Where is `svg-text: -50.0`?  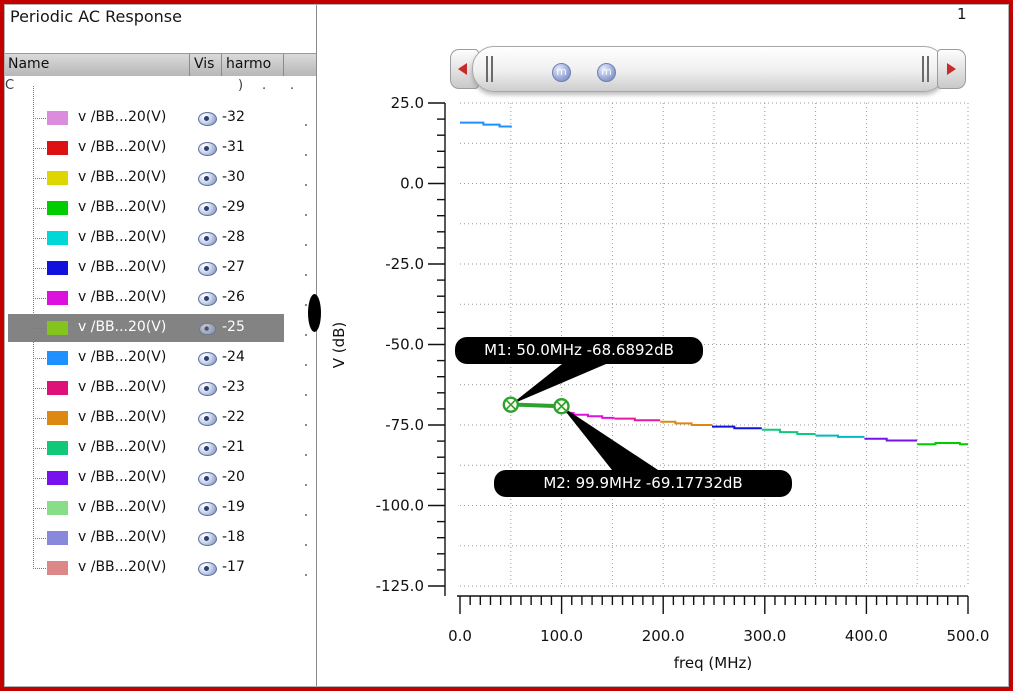
svg-text: -50.0 is located at coordinates (404, 345).